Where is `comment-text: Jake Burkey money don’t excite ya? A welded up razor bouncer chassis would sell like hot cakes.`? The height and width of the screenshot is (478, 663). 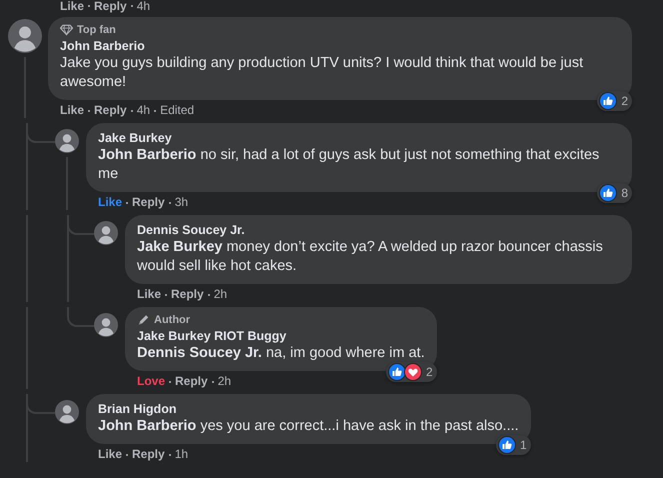
comment-text: Jake Burkey money don’t excite ya? A welded up razor bouncer chassis would sell like hot cakes. is located at coordinates (370, 257).